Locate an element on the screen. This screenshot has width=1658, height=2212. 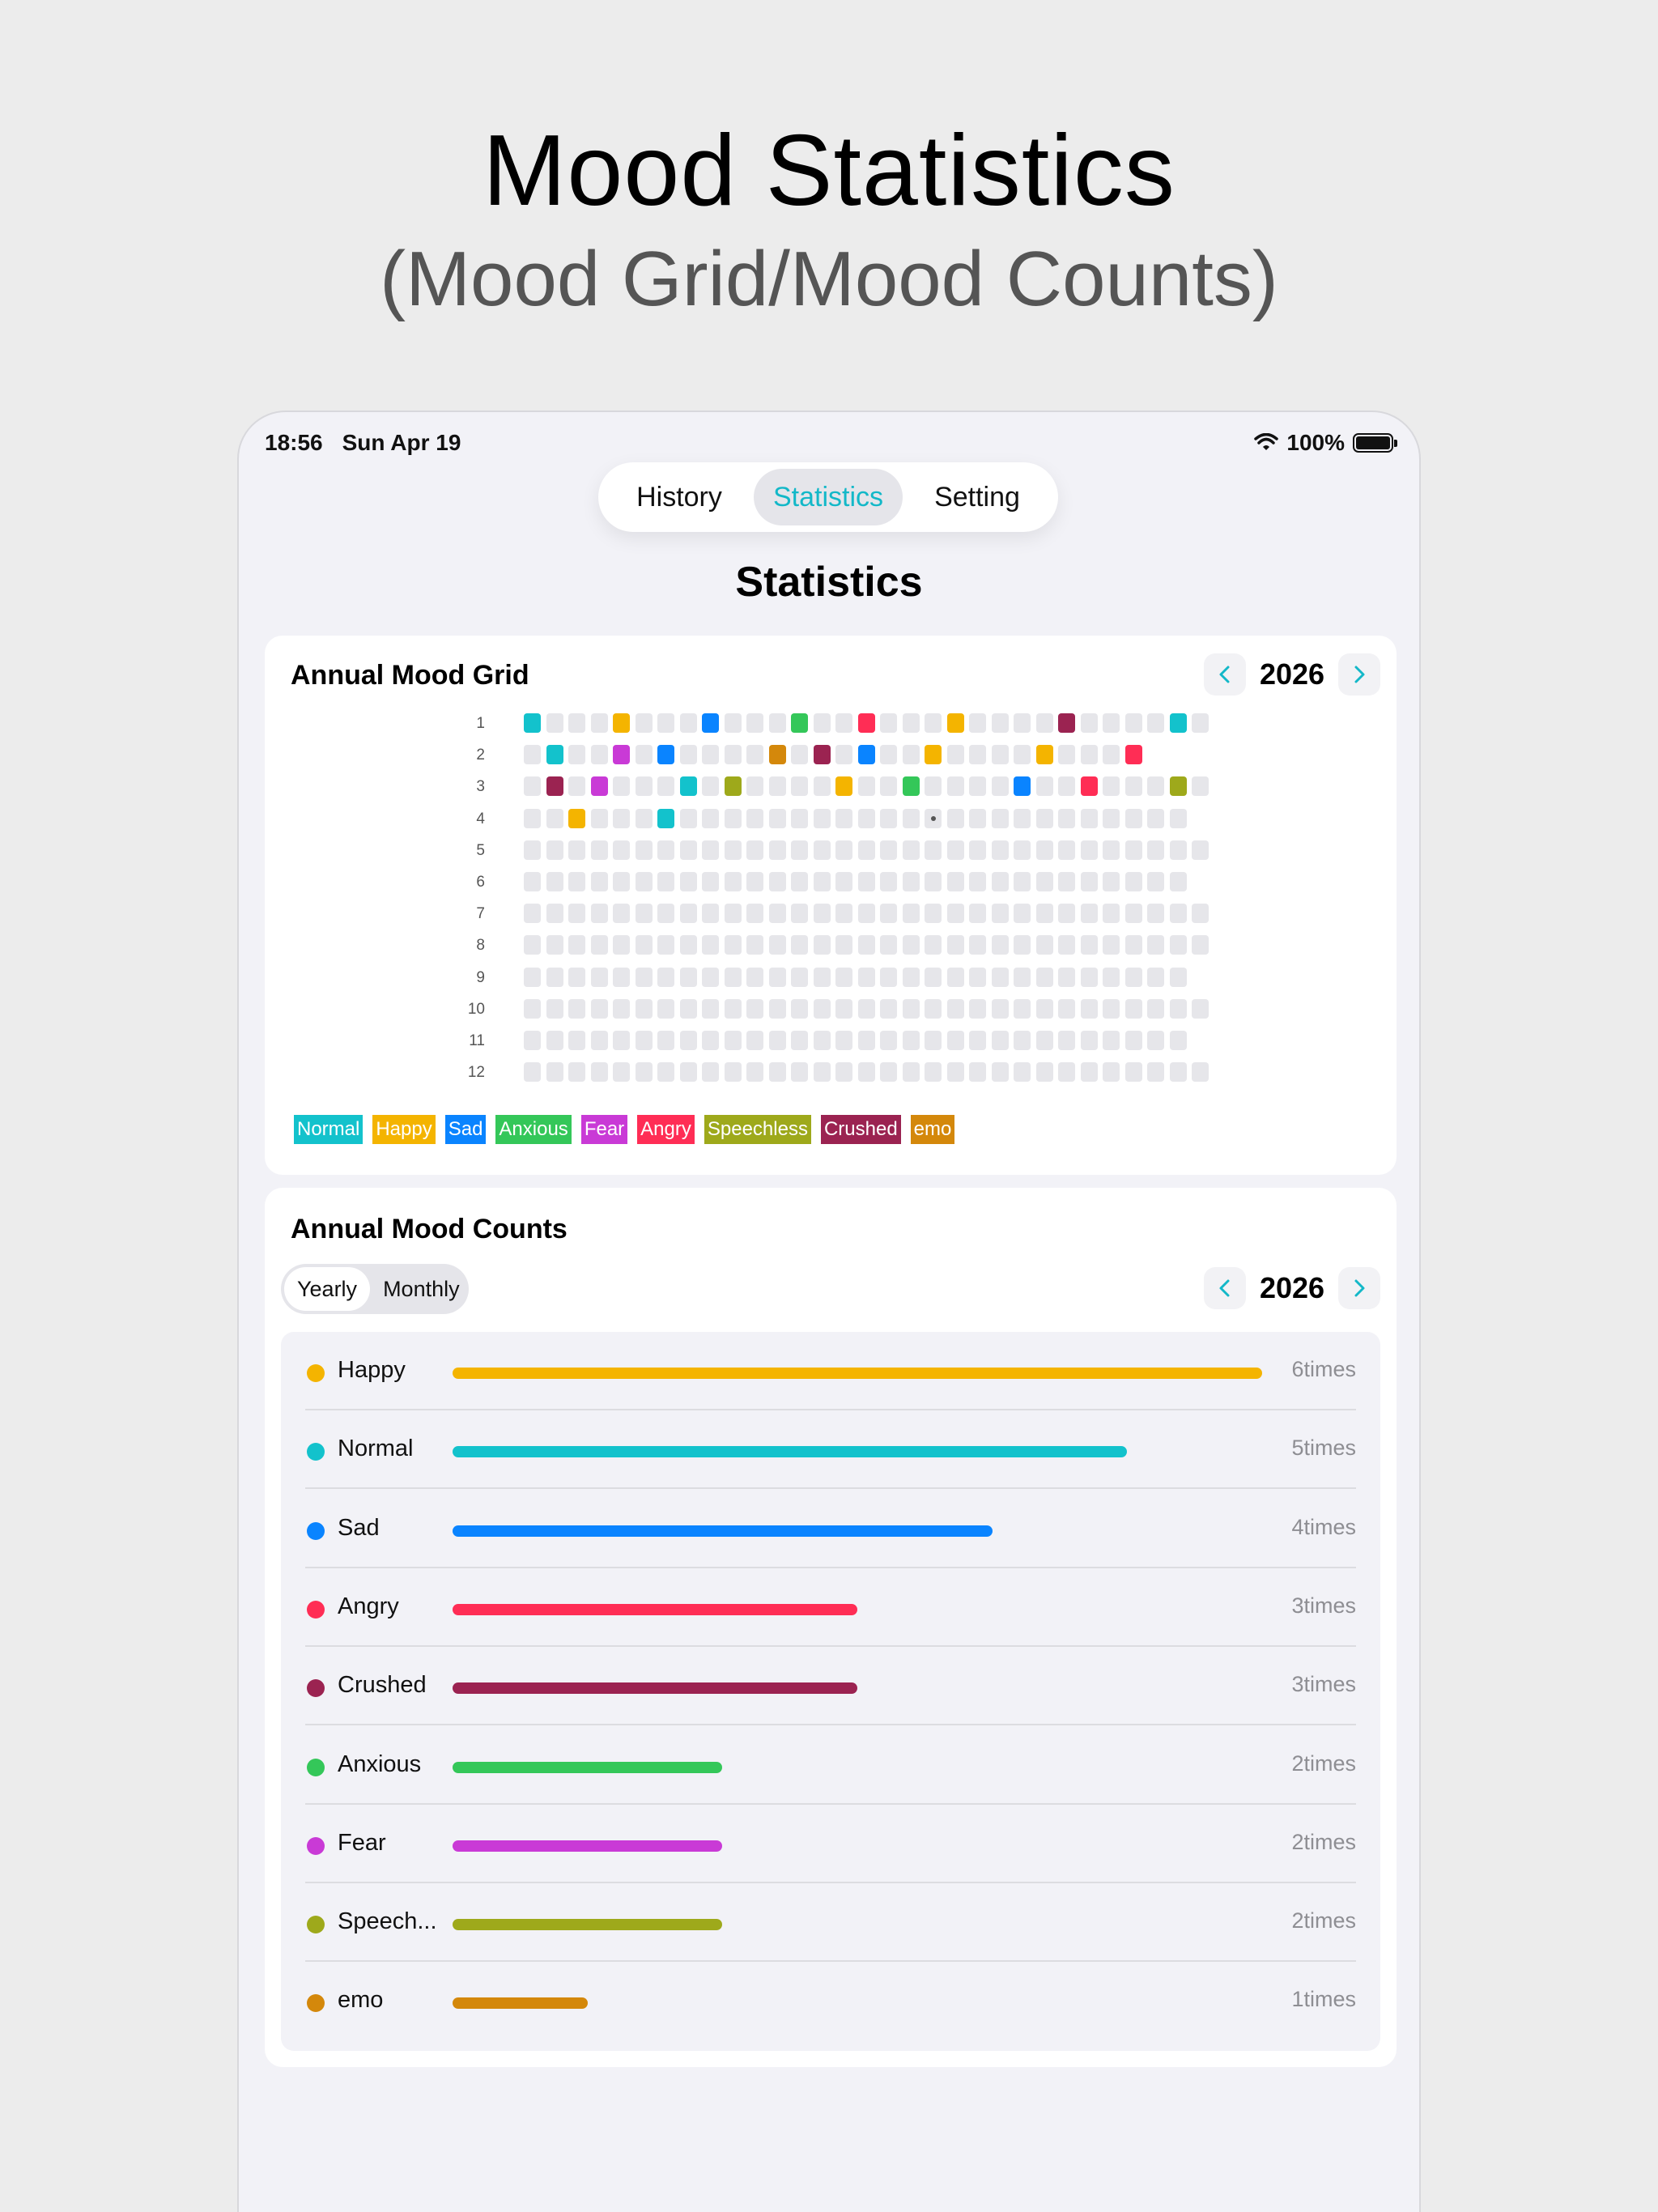
grid-prev-year-button is located at coordinates (1225, 674).